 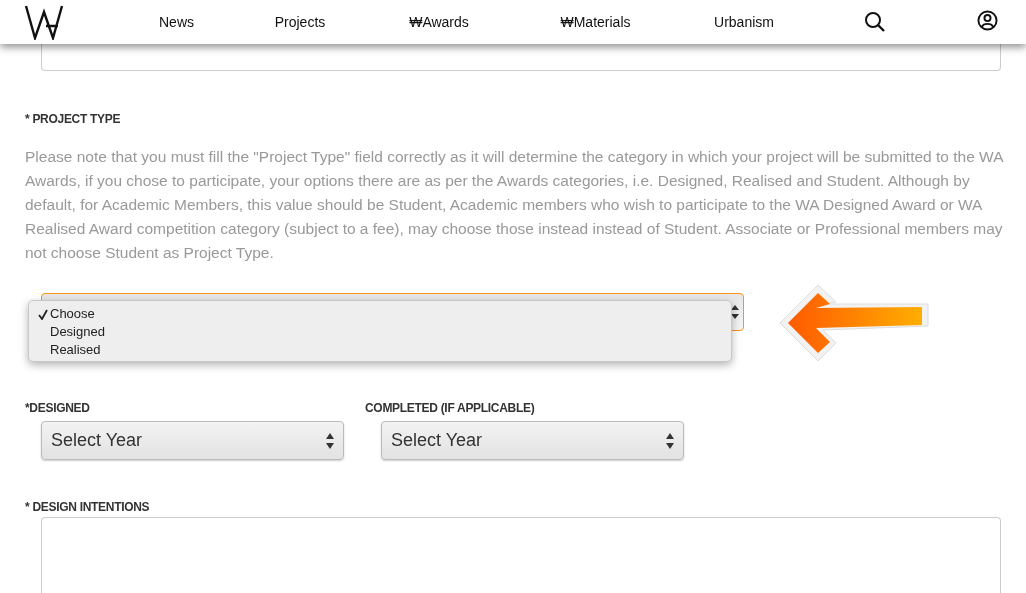 What do you see at coordinates (987, 20) in the screenshot?
I see `user-account-icon` at bounding box center [987, 20].